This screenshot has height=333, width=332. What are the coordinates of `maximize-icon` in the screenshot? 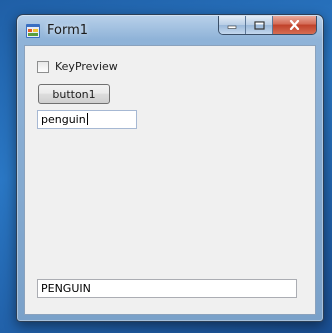 It's located at (259, 25).